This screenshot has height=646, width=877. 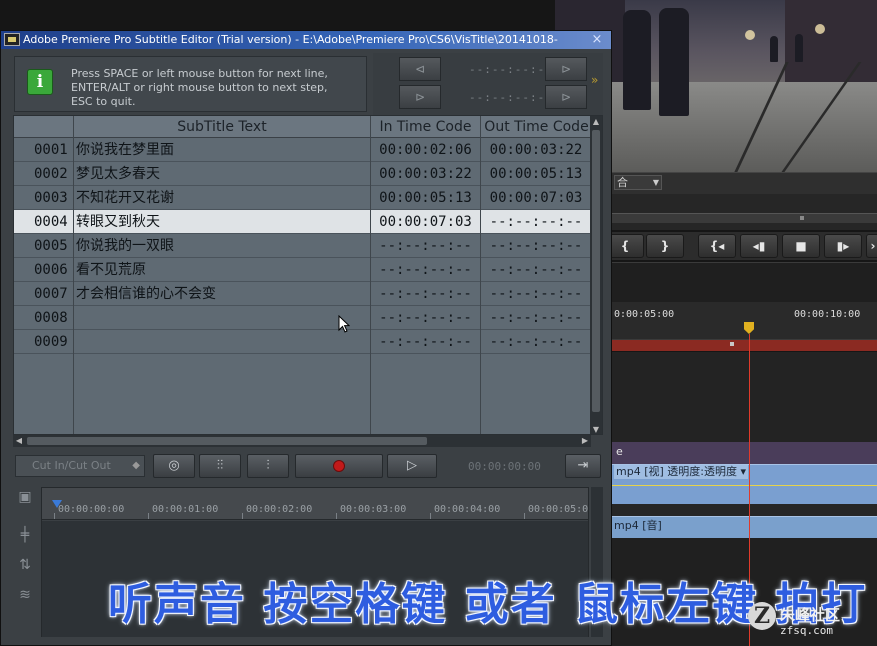 What do you see at coordinates (467, 509) in the screenshot?
I see `ruler-mark-label: 00:00:04:00` at bounding box center [467, 509].